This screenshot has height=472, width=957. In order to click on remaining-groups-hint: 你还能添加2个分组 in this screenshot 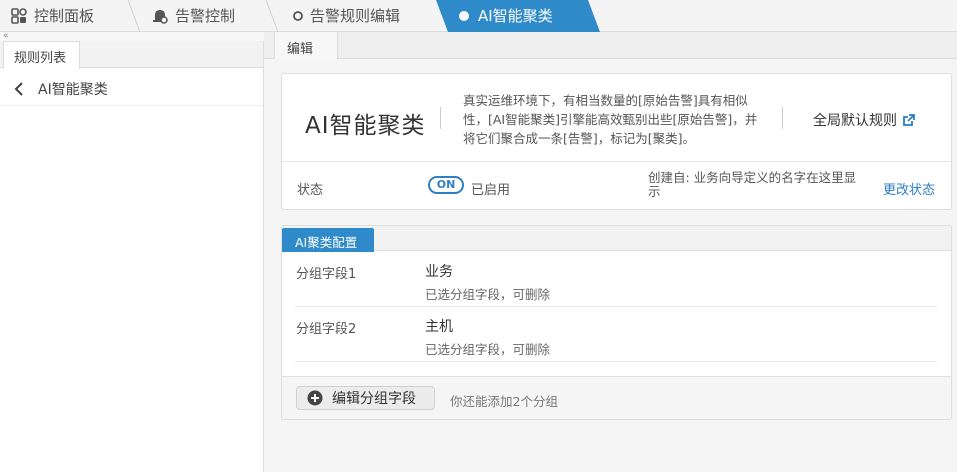, I will do `click(504, 401)`.